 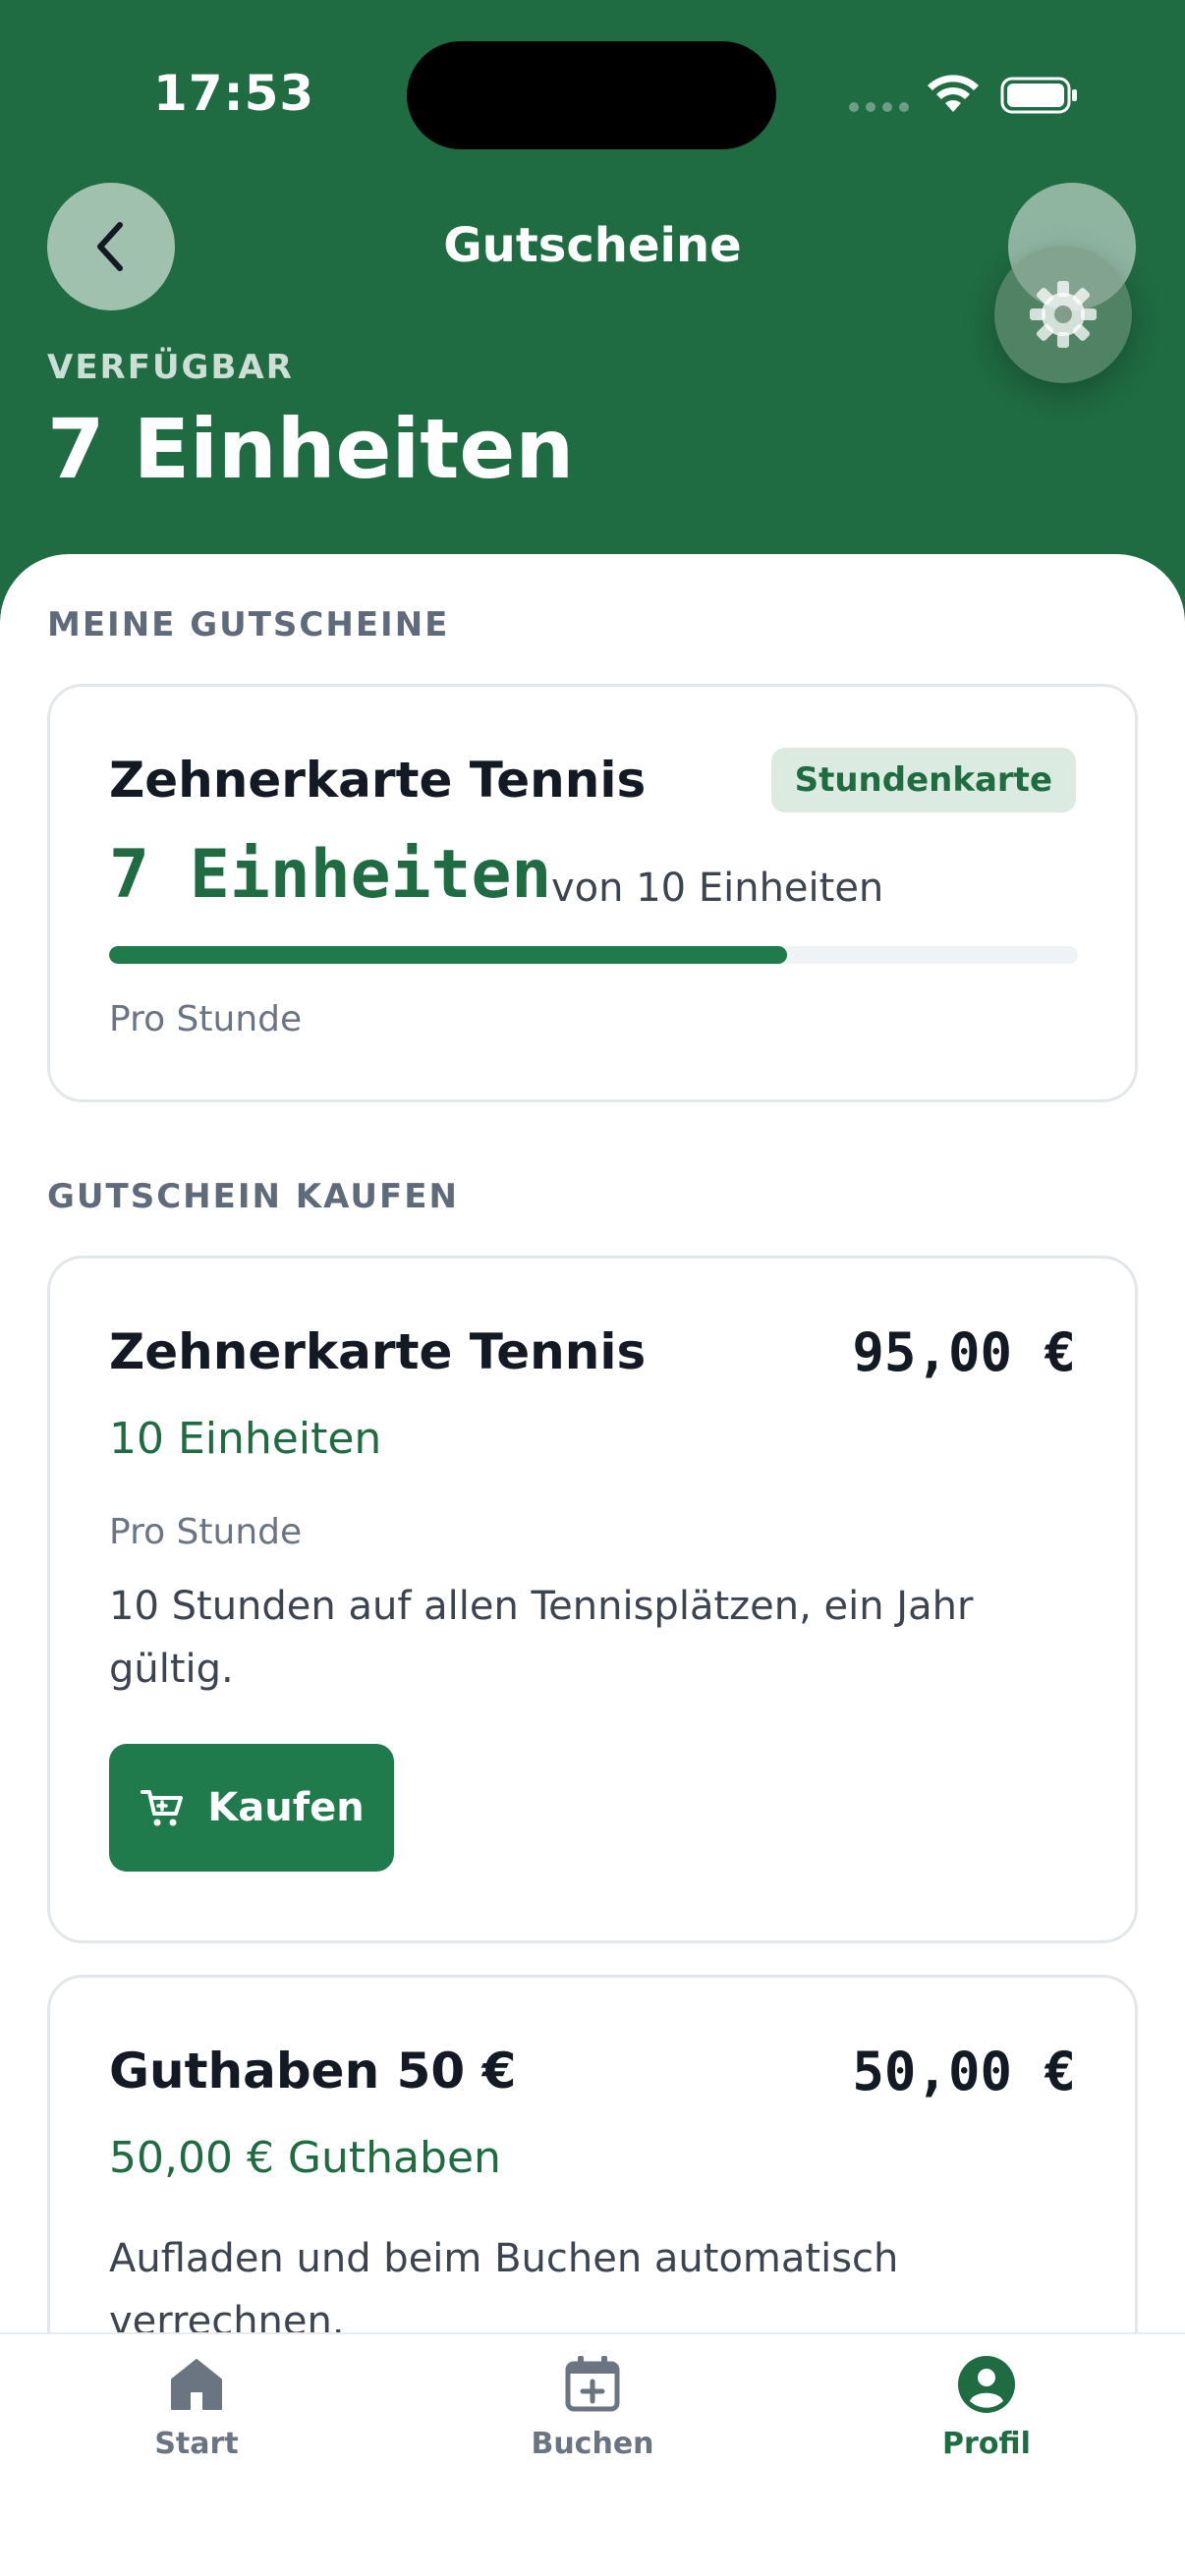 What do you see at coordinates (331, 875) in the screenshot?
I see `voucher-remaining: 7 Einheiten` at bounding box center [331, 875].